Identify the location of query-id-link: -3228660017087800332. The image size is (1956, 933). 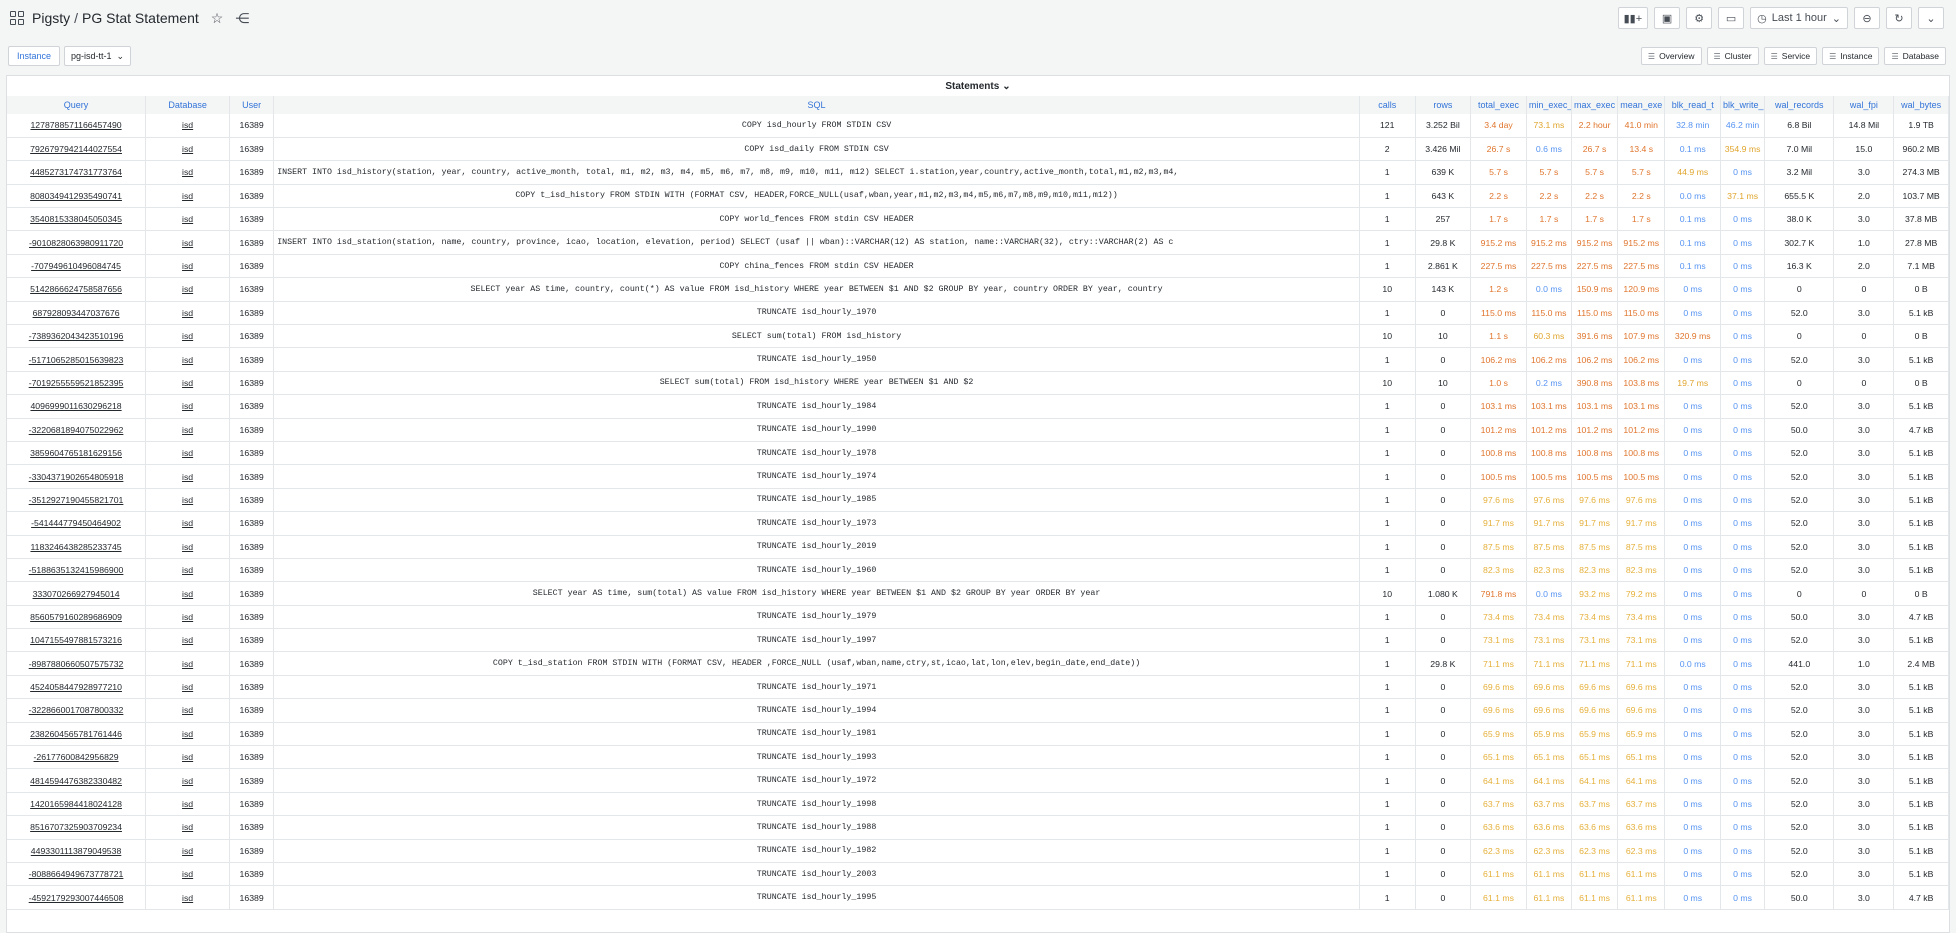
(77, 710).